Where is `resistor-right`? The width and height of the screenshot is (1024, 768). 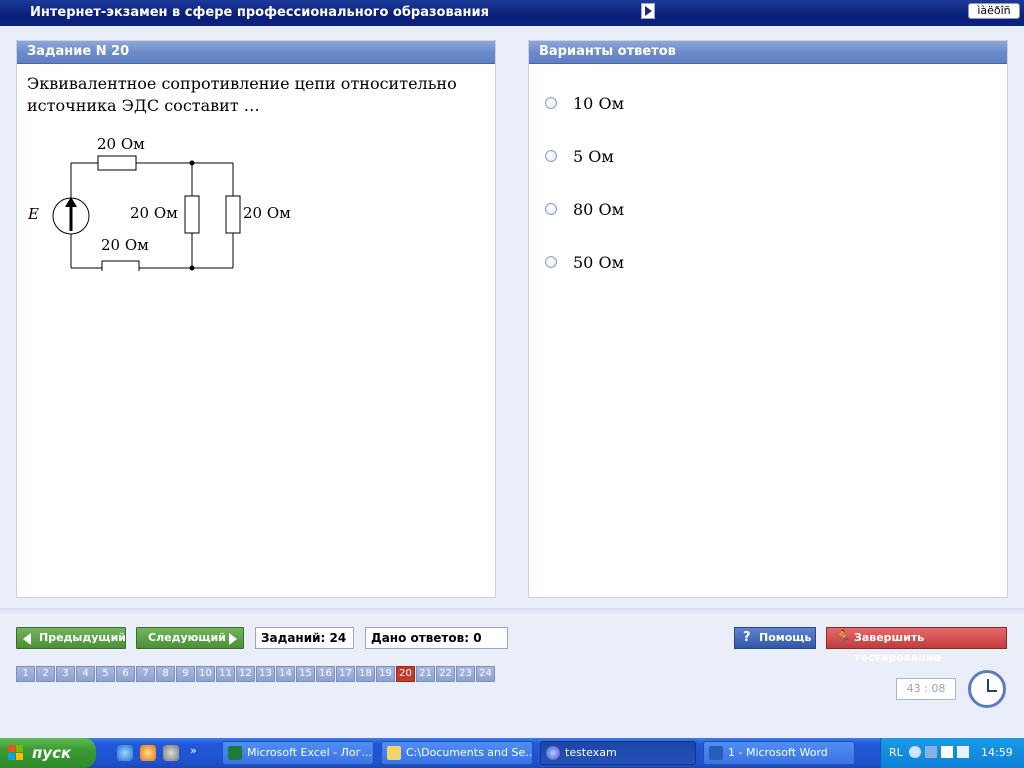 resistor-right is located at coordinates (233, 214).